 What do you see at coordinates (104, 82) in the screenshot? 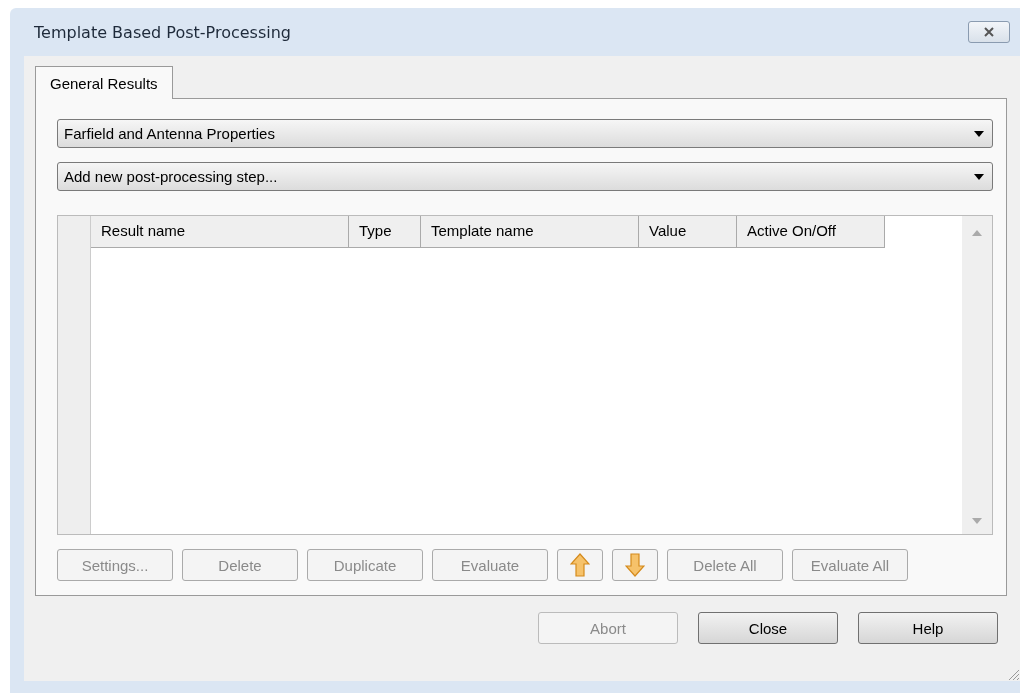
I see `tab: General Results` at bounding box center [104, 82].